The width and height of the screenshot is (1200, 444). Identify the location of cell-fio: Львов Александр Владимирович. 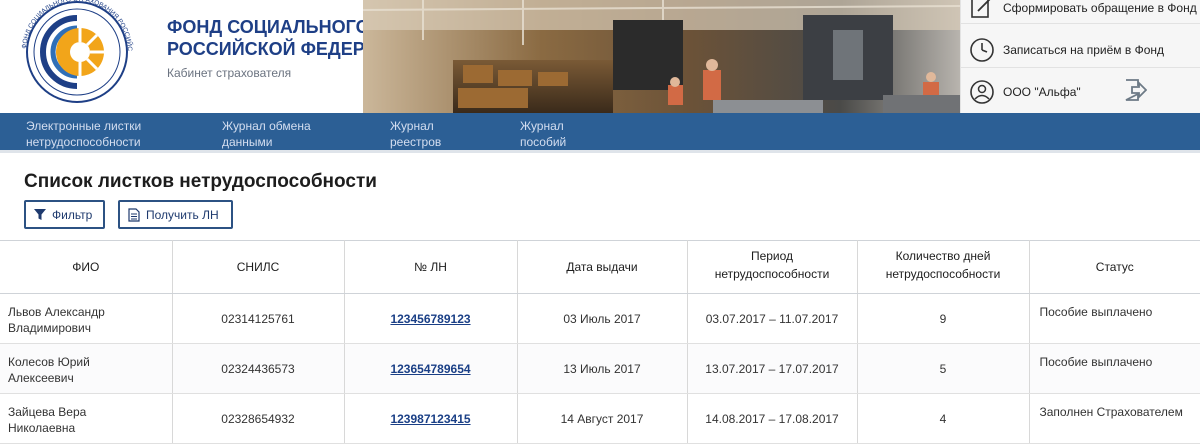
(86, 318).